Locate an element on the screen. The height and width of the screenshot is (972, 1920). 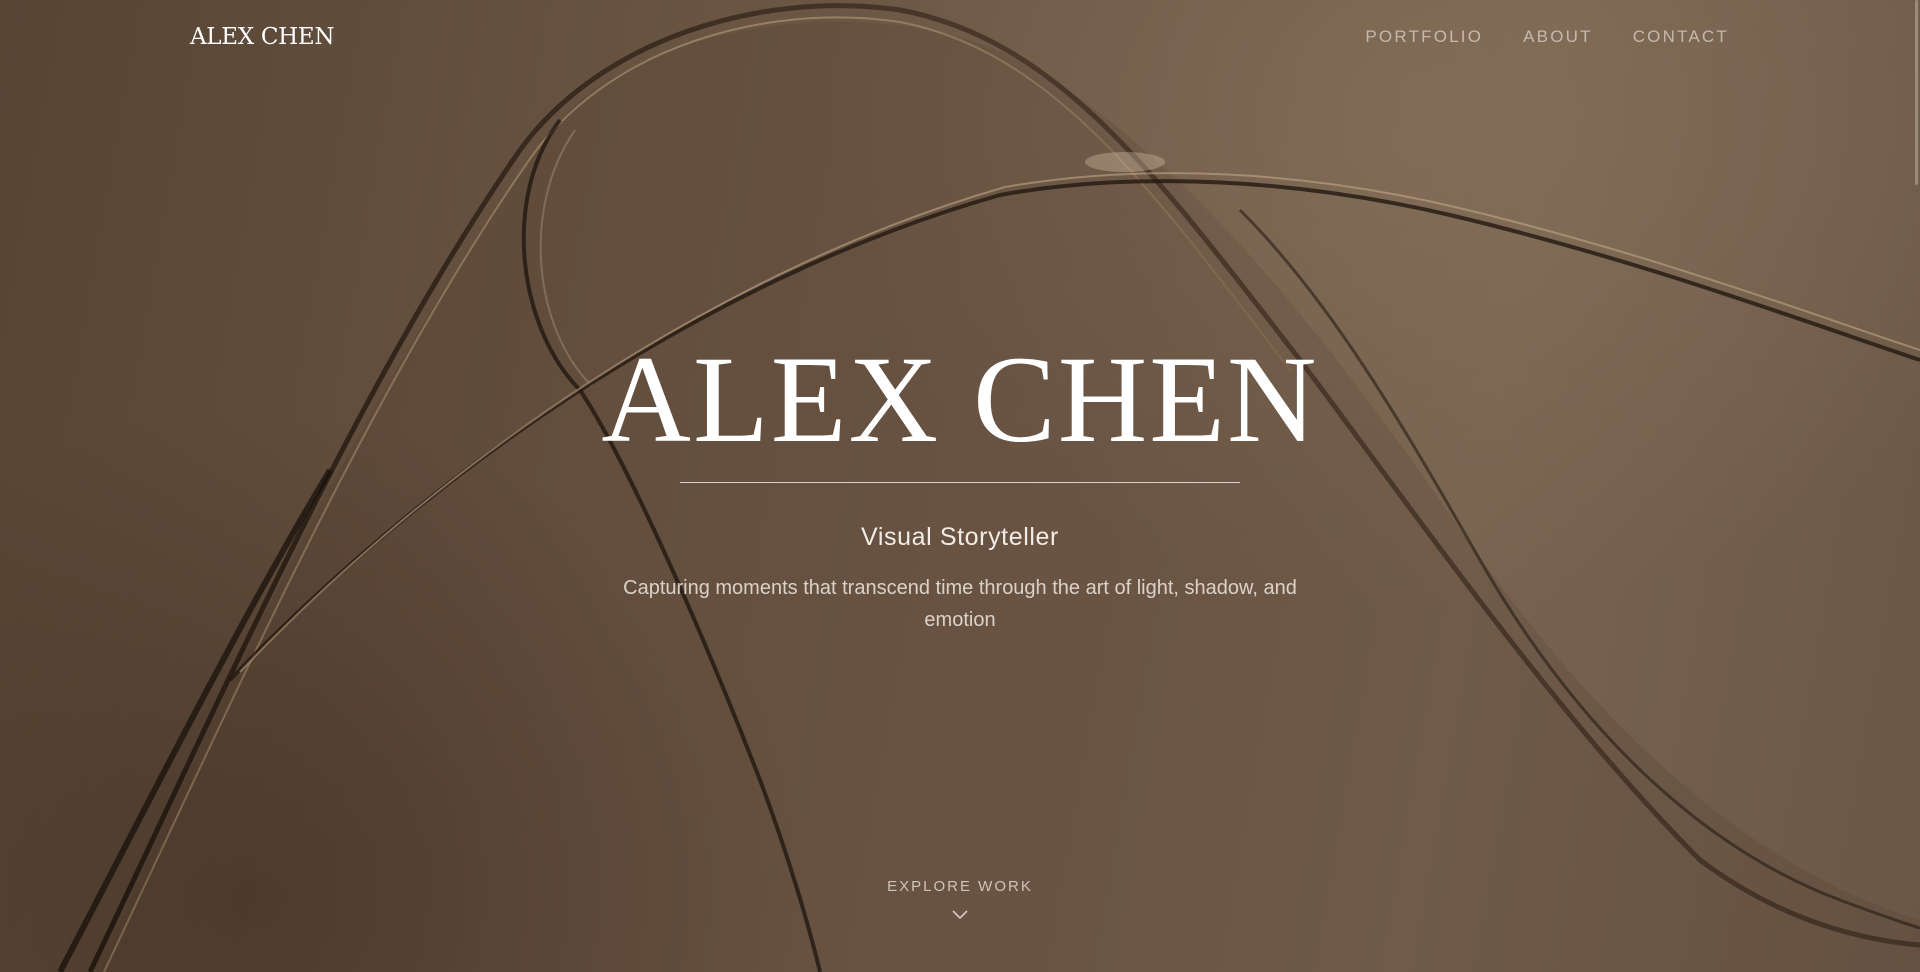
hero-subtitle: Visual Storyteller is located at coordinates (960, 537).